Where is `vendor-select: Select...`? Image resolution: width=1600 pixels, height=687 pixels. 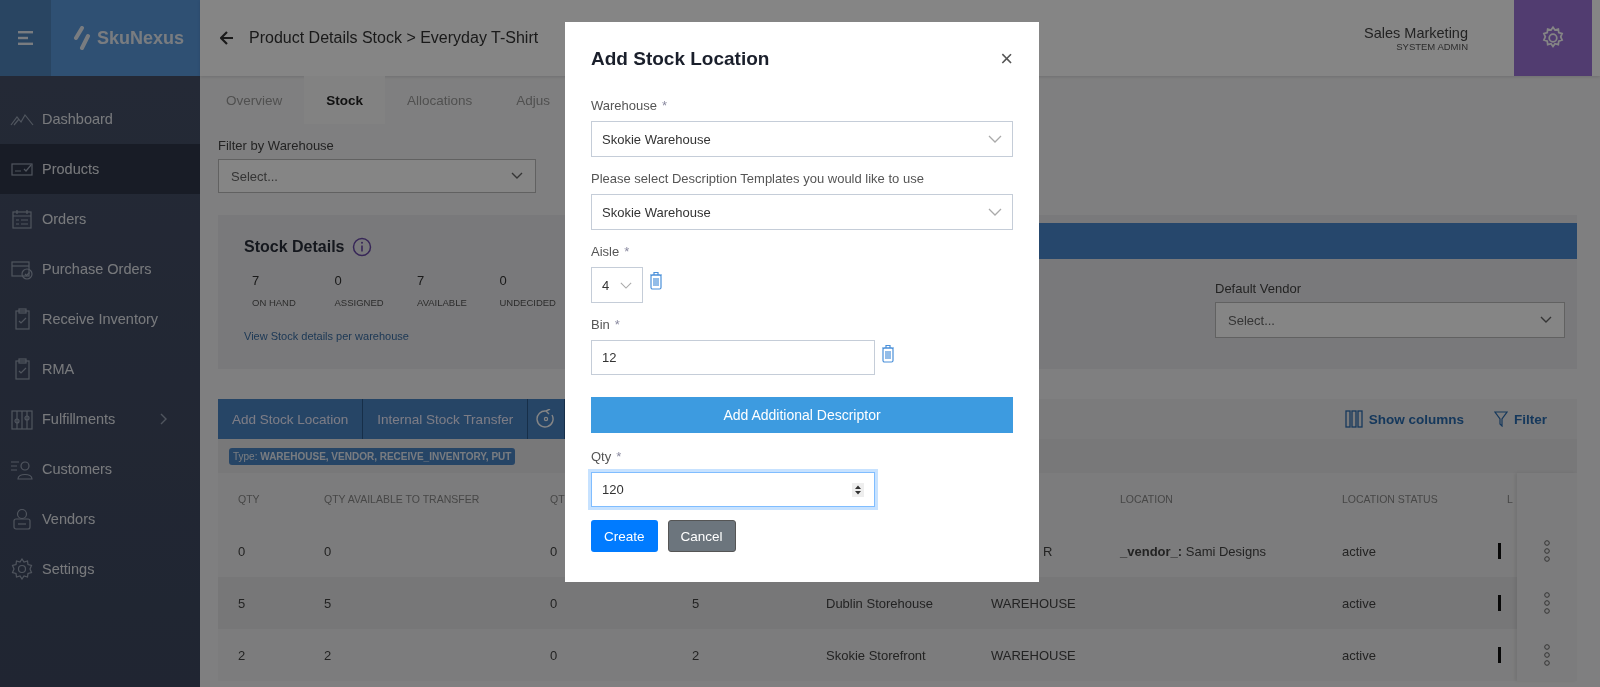 vendor-select: Select... is located at coordinates (1390, 320).